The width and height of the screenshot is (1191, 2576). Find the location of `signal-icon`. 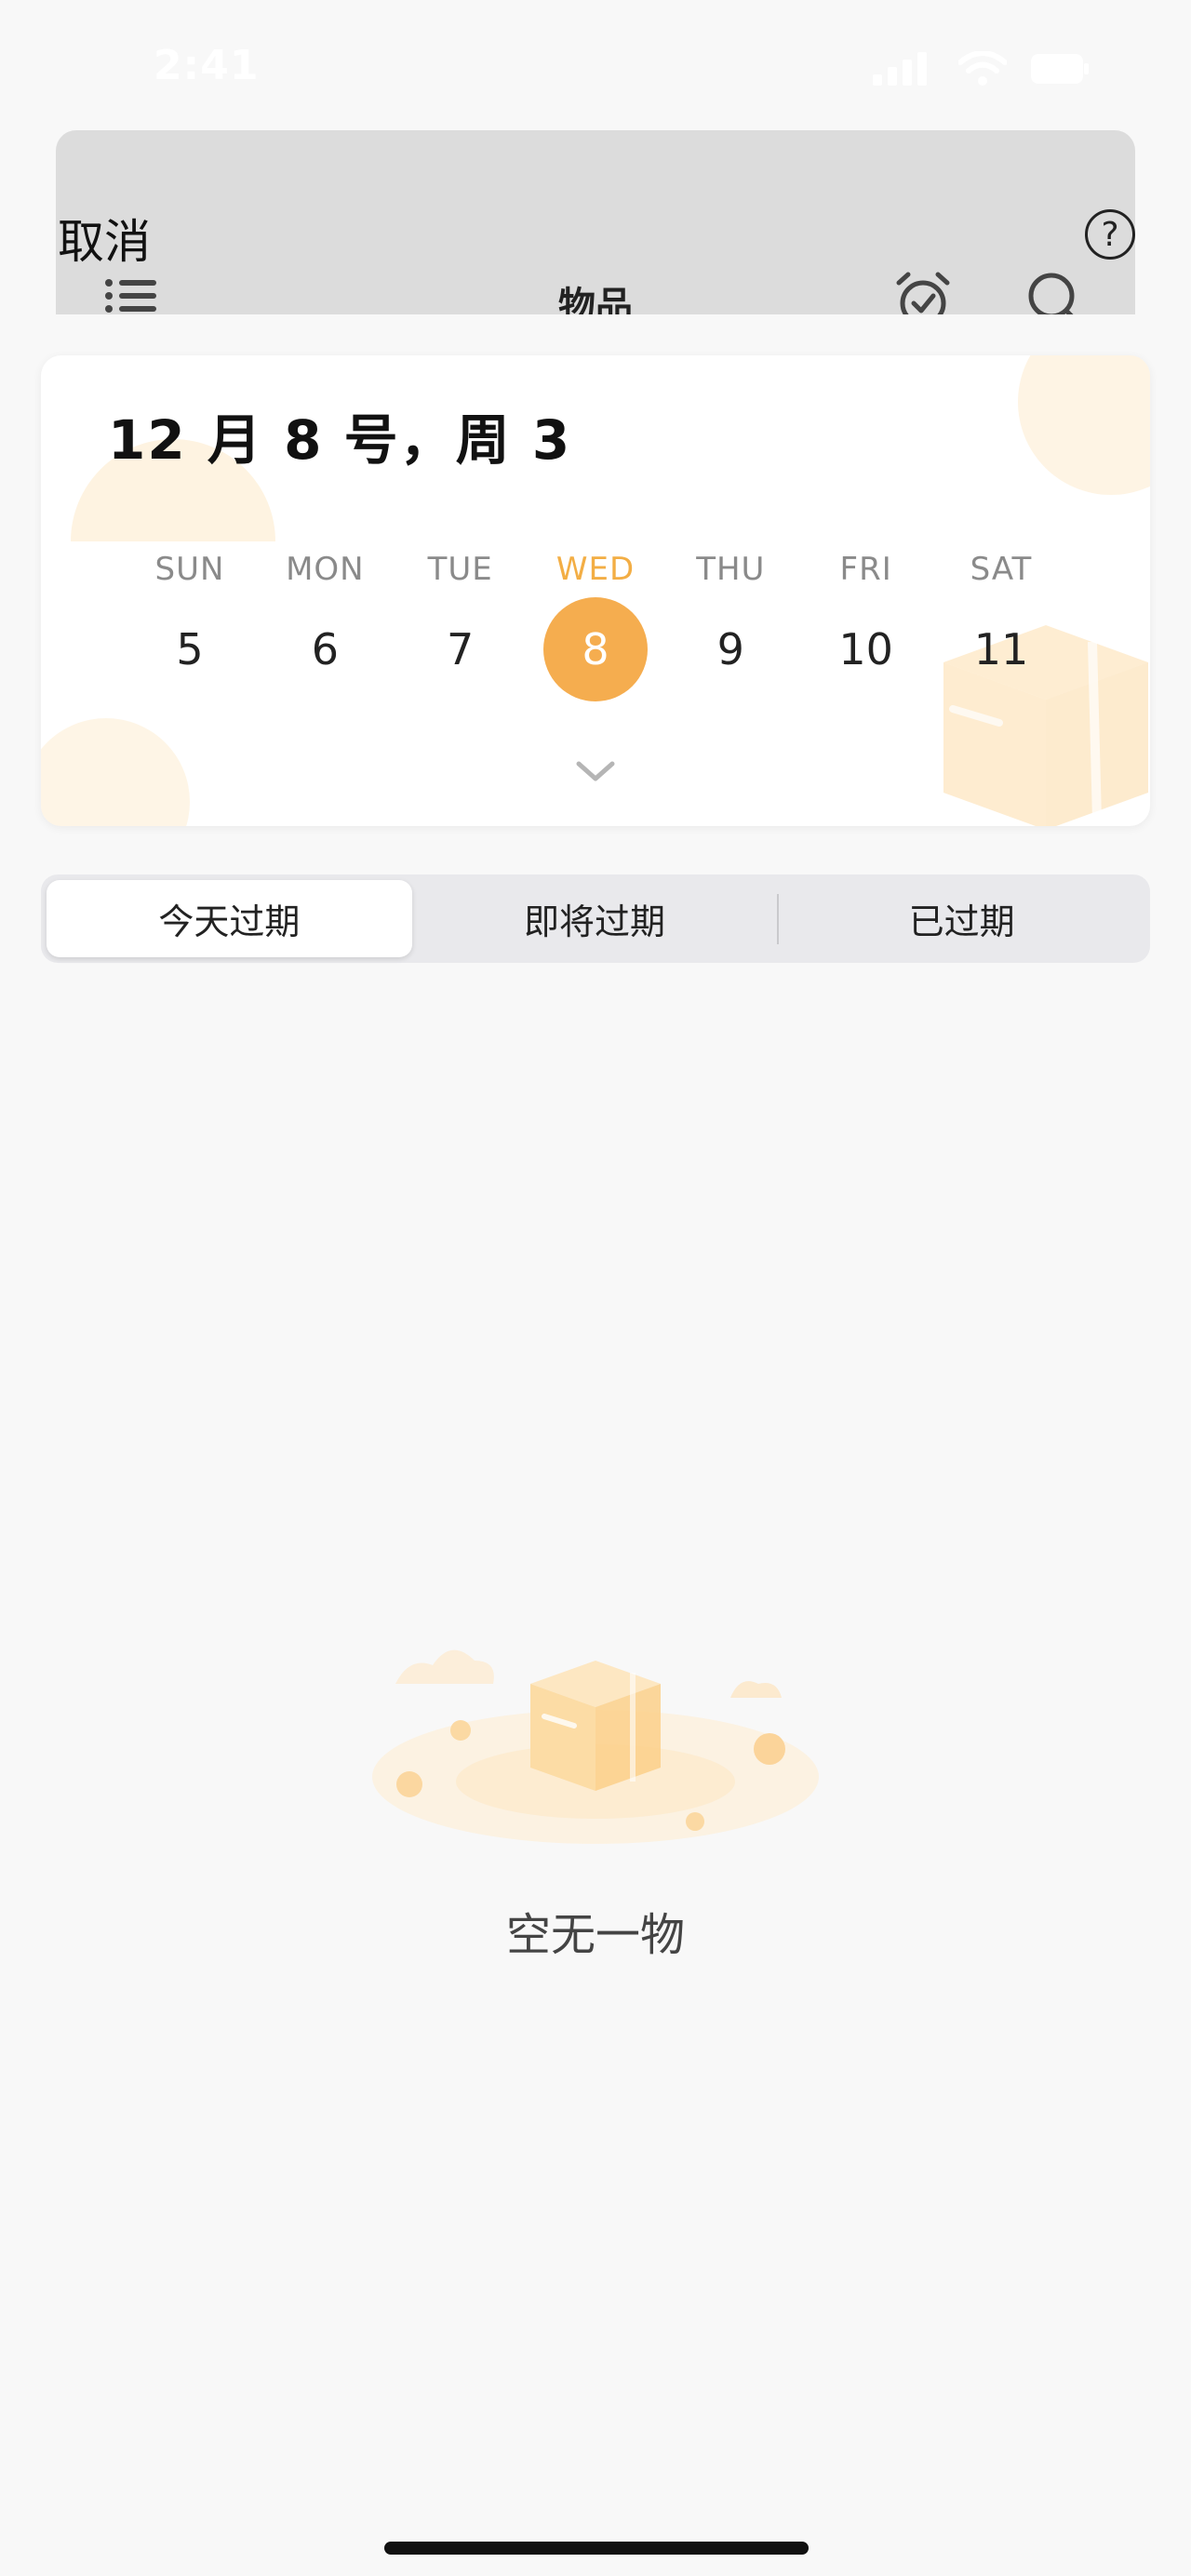

signal-icon is located at coordinates (900, 69).